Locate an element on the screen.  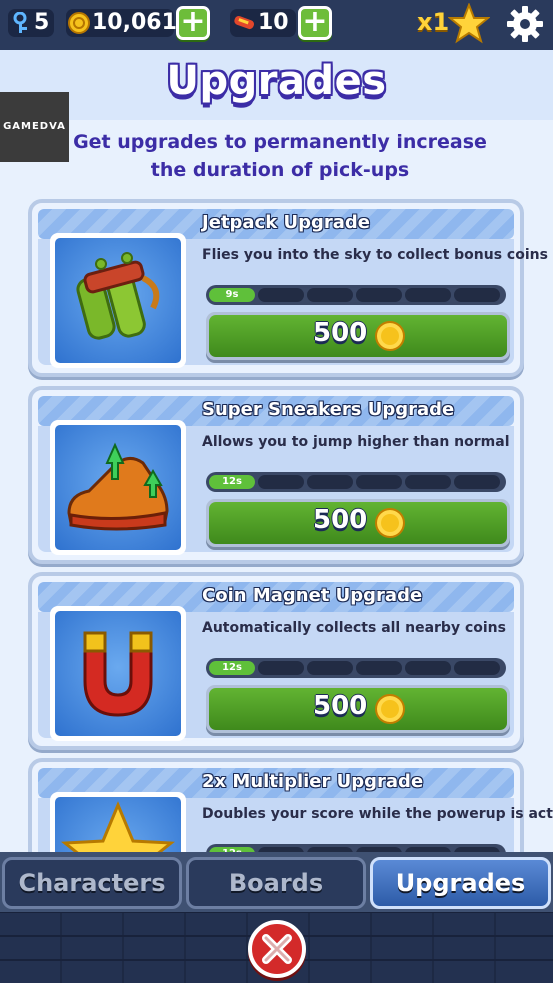
upgrade-description: Allows you to jump higher than normal is located at coordinates (356, 442).